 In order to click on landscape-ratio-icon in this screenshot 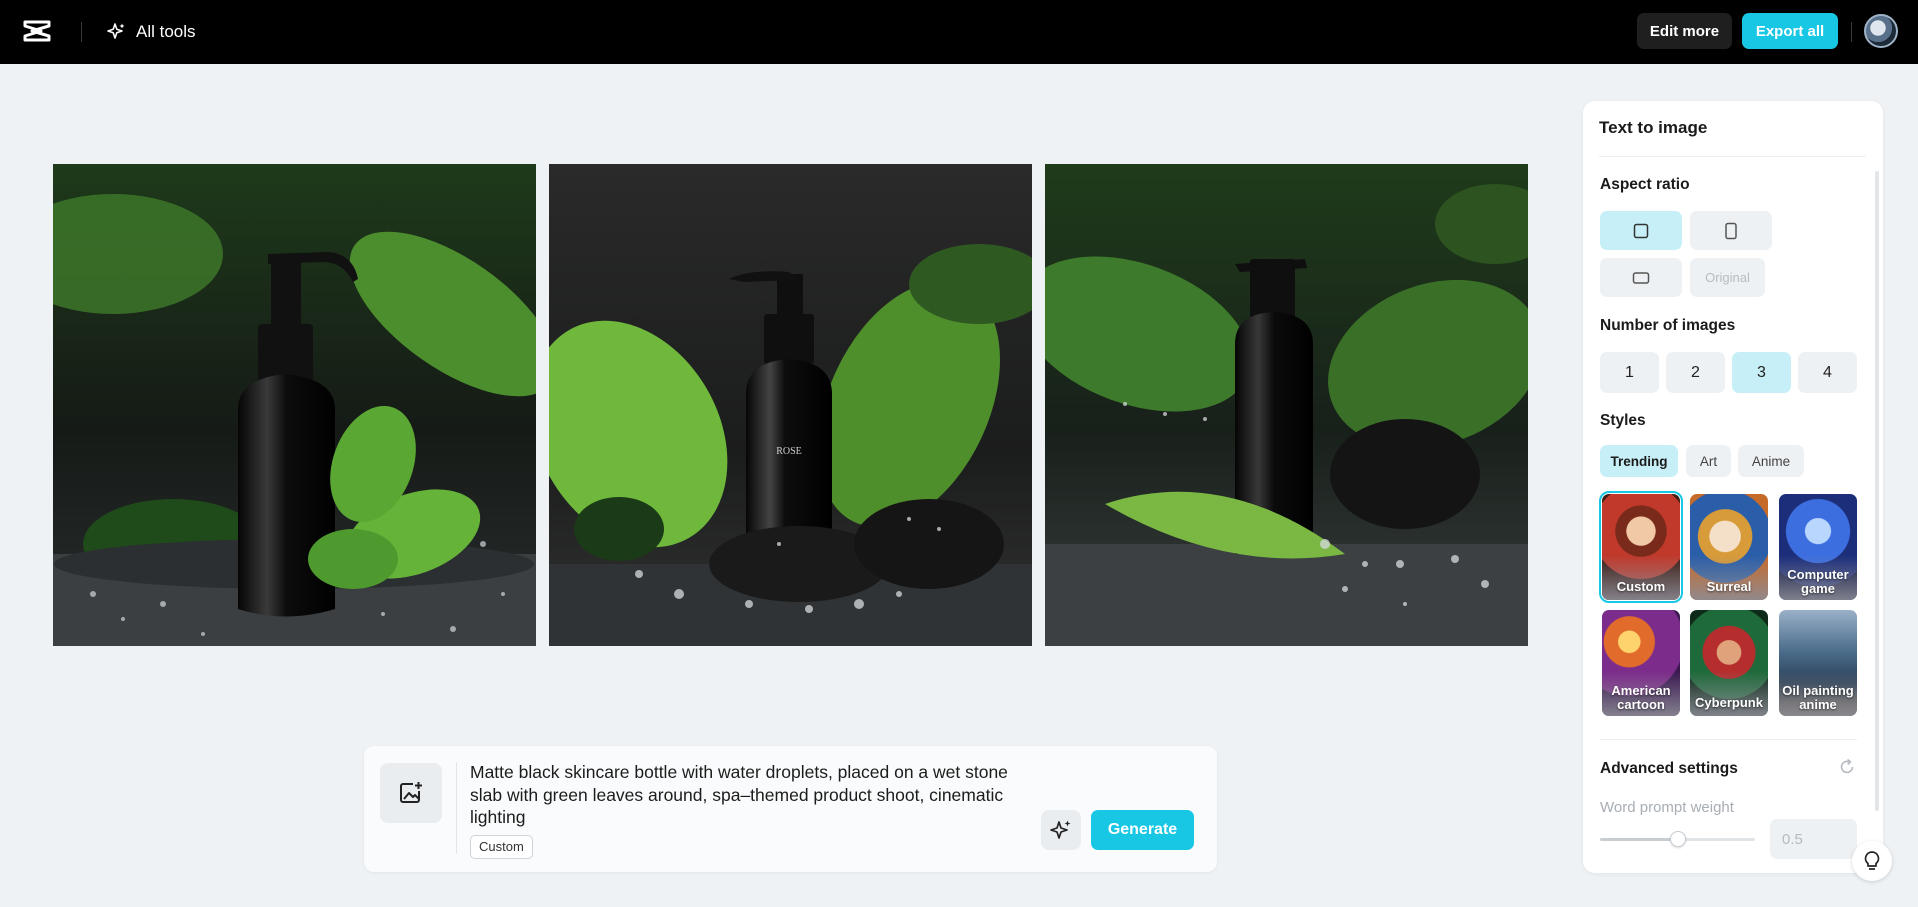, I will do `click(1641, 277)`.